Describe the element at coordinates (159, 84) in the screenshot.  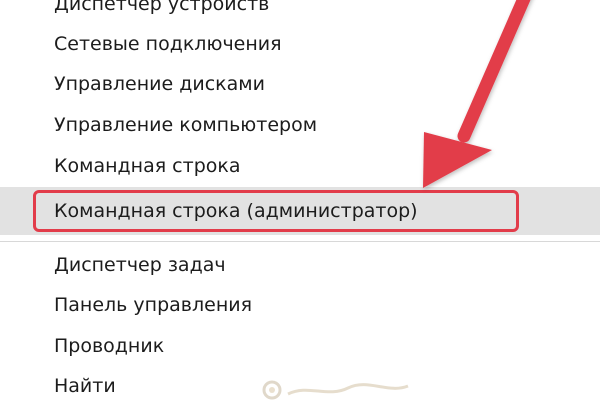
I see `menu-item-disk-management: Управление дисками` at that location.